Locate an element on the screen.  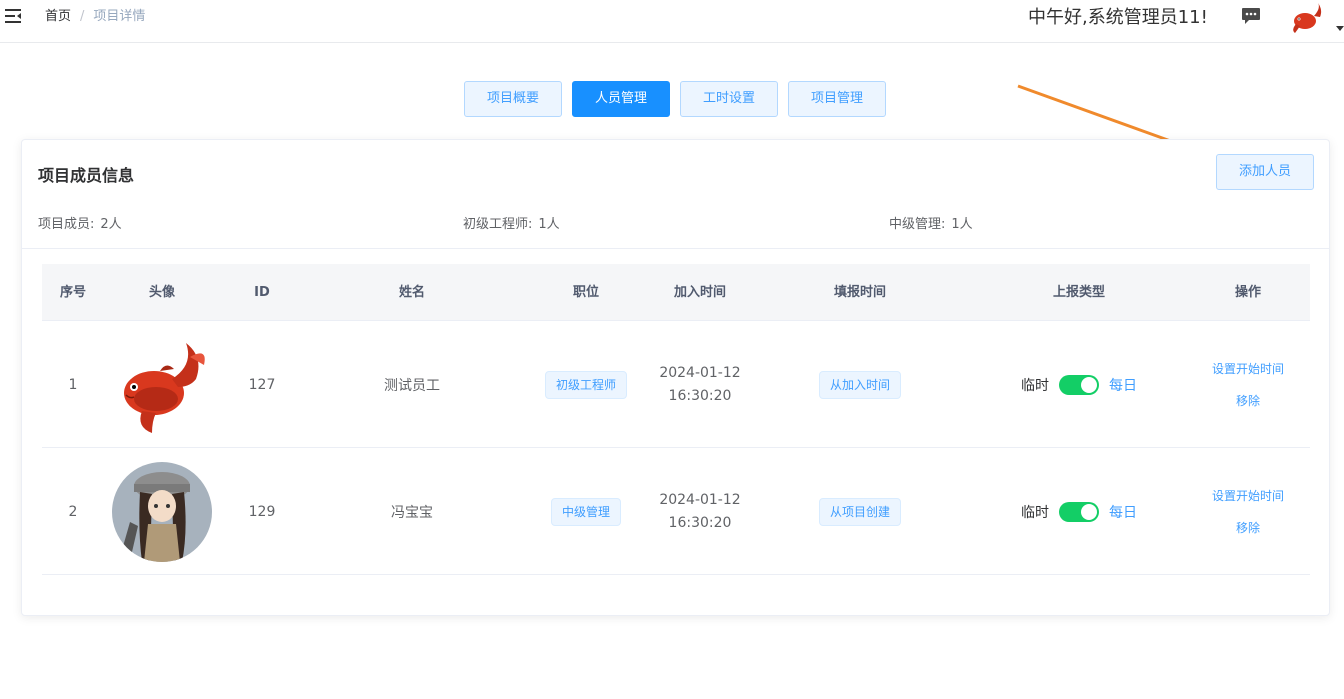
column-header-avatar: 头像 is located at coordinates (161, 292).